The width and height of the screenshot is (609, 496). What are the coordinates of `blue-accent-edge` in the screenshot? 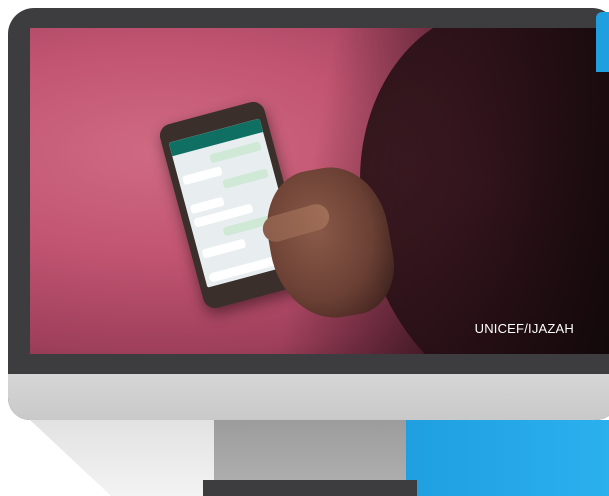 It's located at (602, 42).